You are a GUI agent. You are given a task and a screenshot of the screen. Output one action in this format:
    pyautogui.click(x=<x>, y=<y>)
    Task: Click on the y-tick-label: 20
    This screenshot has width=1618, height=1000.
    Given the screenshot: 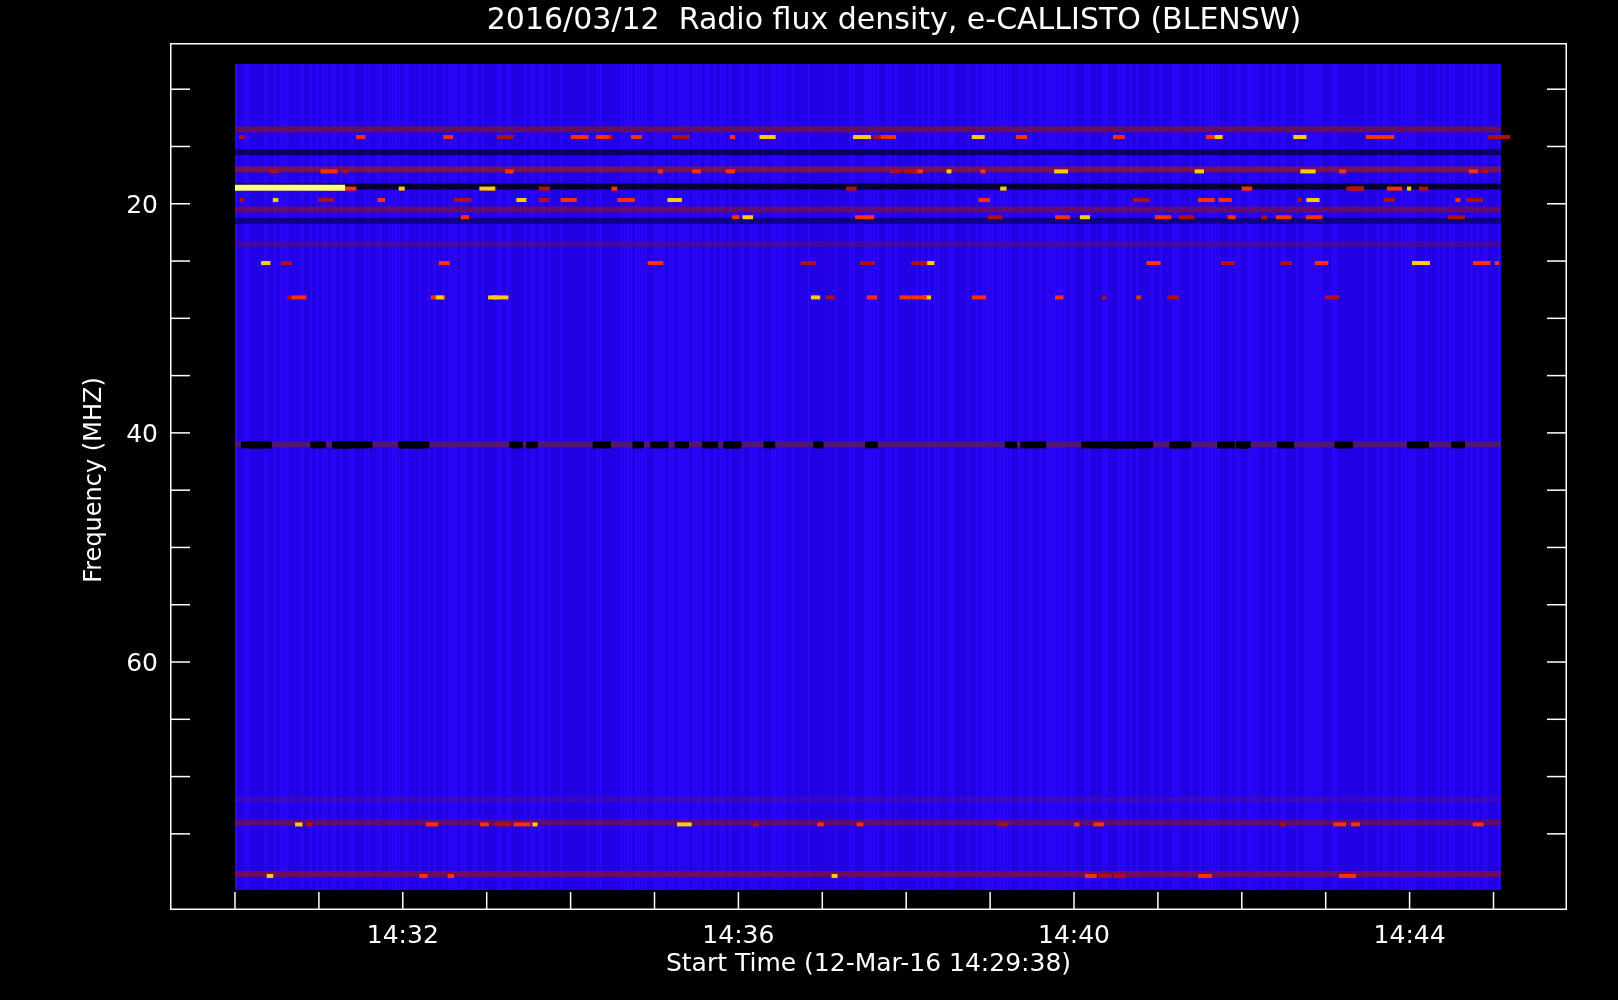 What is the action you would take?
    pyautogui.click(x=142, y=204)
    